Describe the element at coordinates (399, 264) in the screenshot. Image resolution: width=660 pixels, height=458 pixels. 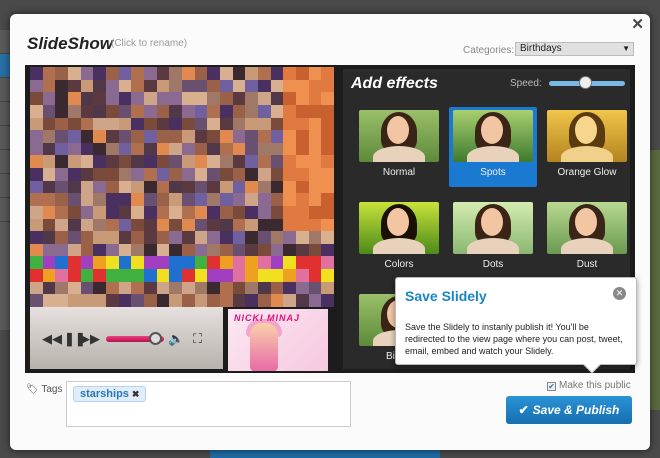
I see `effect-label: Colors` at that location.